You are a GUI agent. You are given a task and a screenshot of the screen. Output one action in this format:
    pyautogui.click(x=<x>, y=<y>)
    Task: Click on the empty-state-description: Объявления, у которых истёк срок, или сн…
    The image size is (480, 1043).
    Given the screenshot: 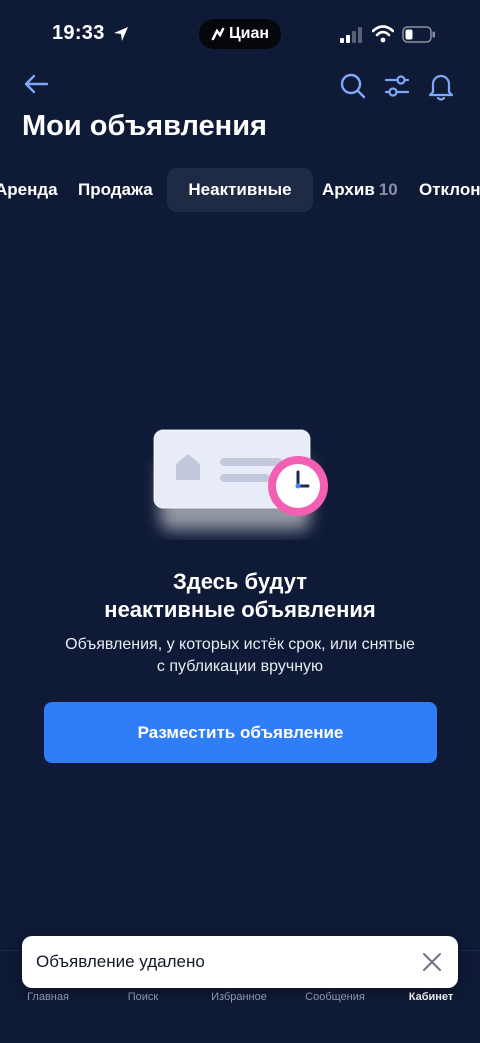 What is the action you would take?
    pyautogui.click(x=240, y=655)
    